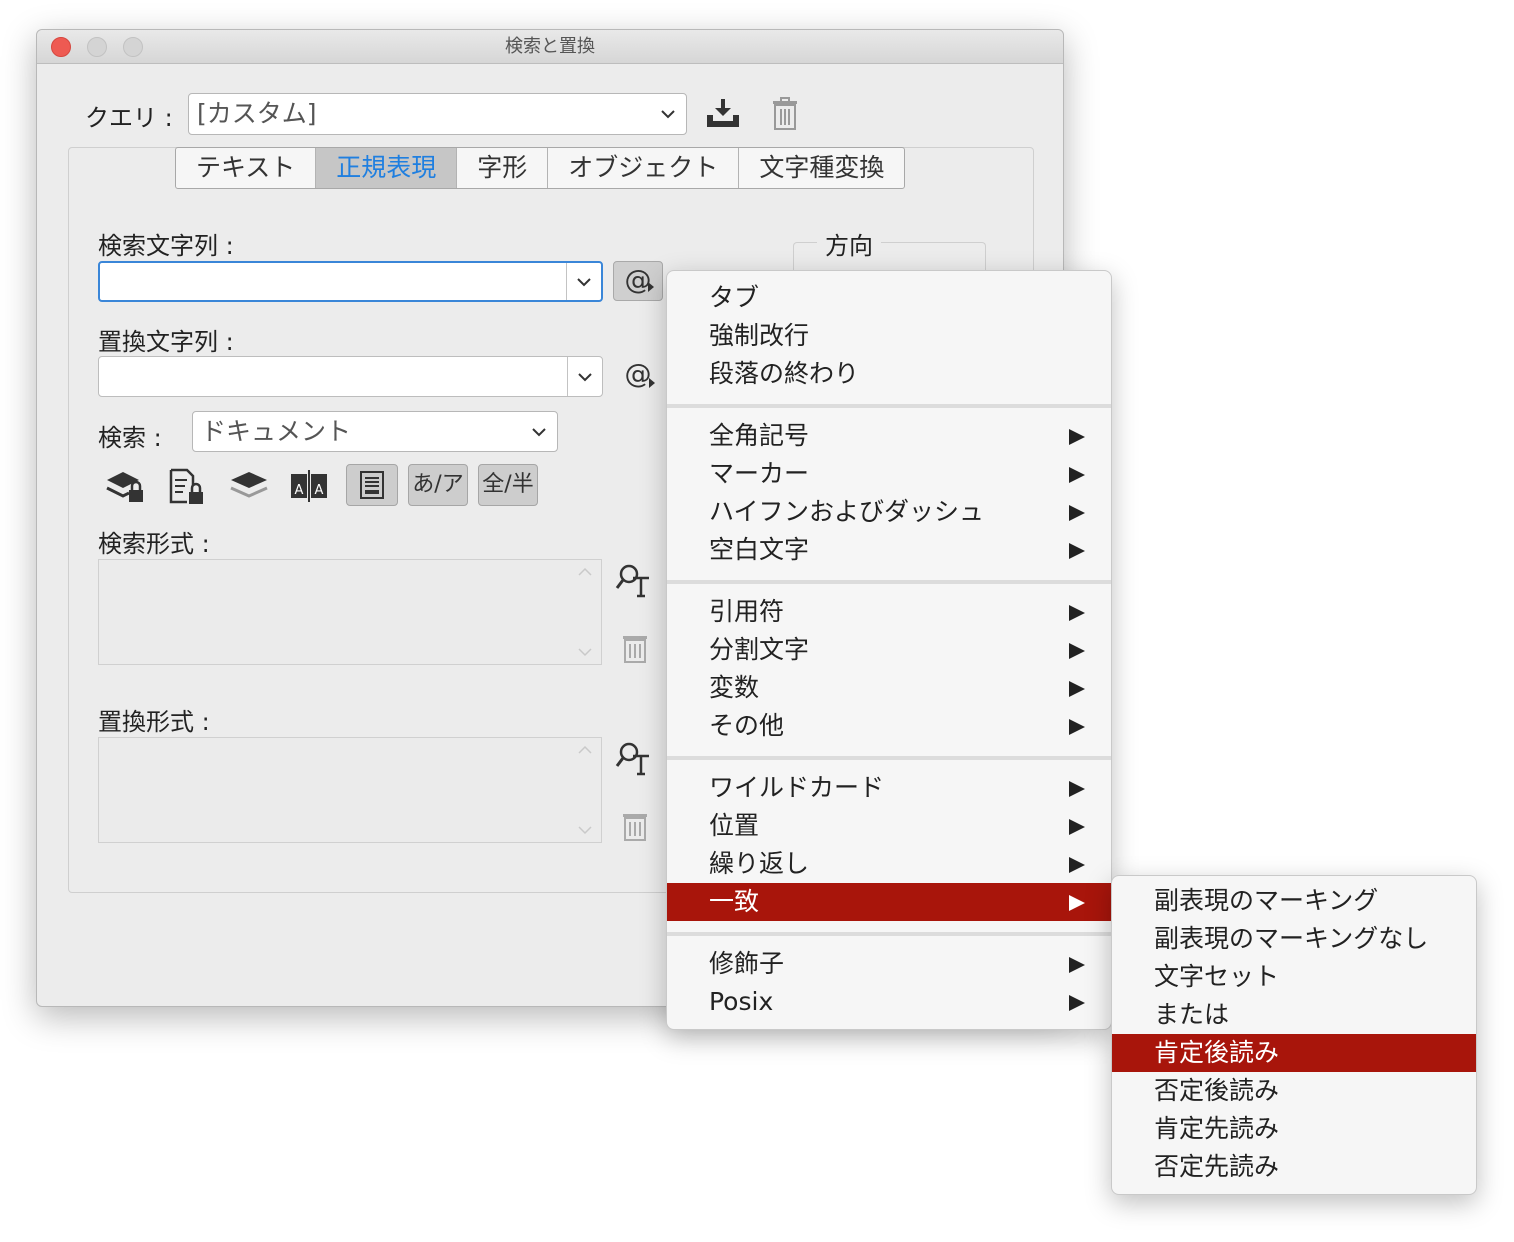  I want to click on direction-label: 方向, so click(849, 243).